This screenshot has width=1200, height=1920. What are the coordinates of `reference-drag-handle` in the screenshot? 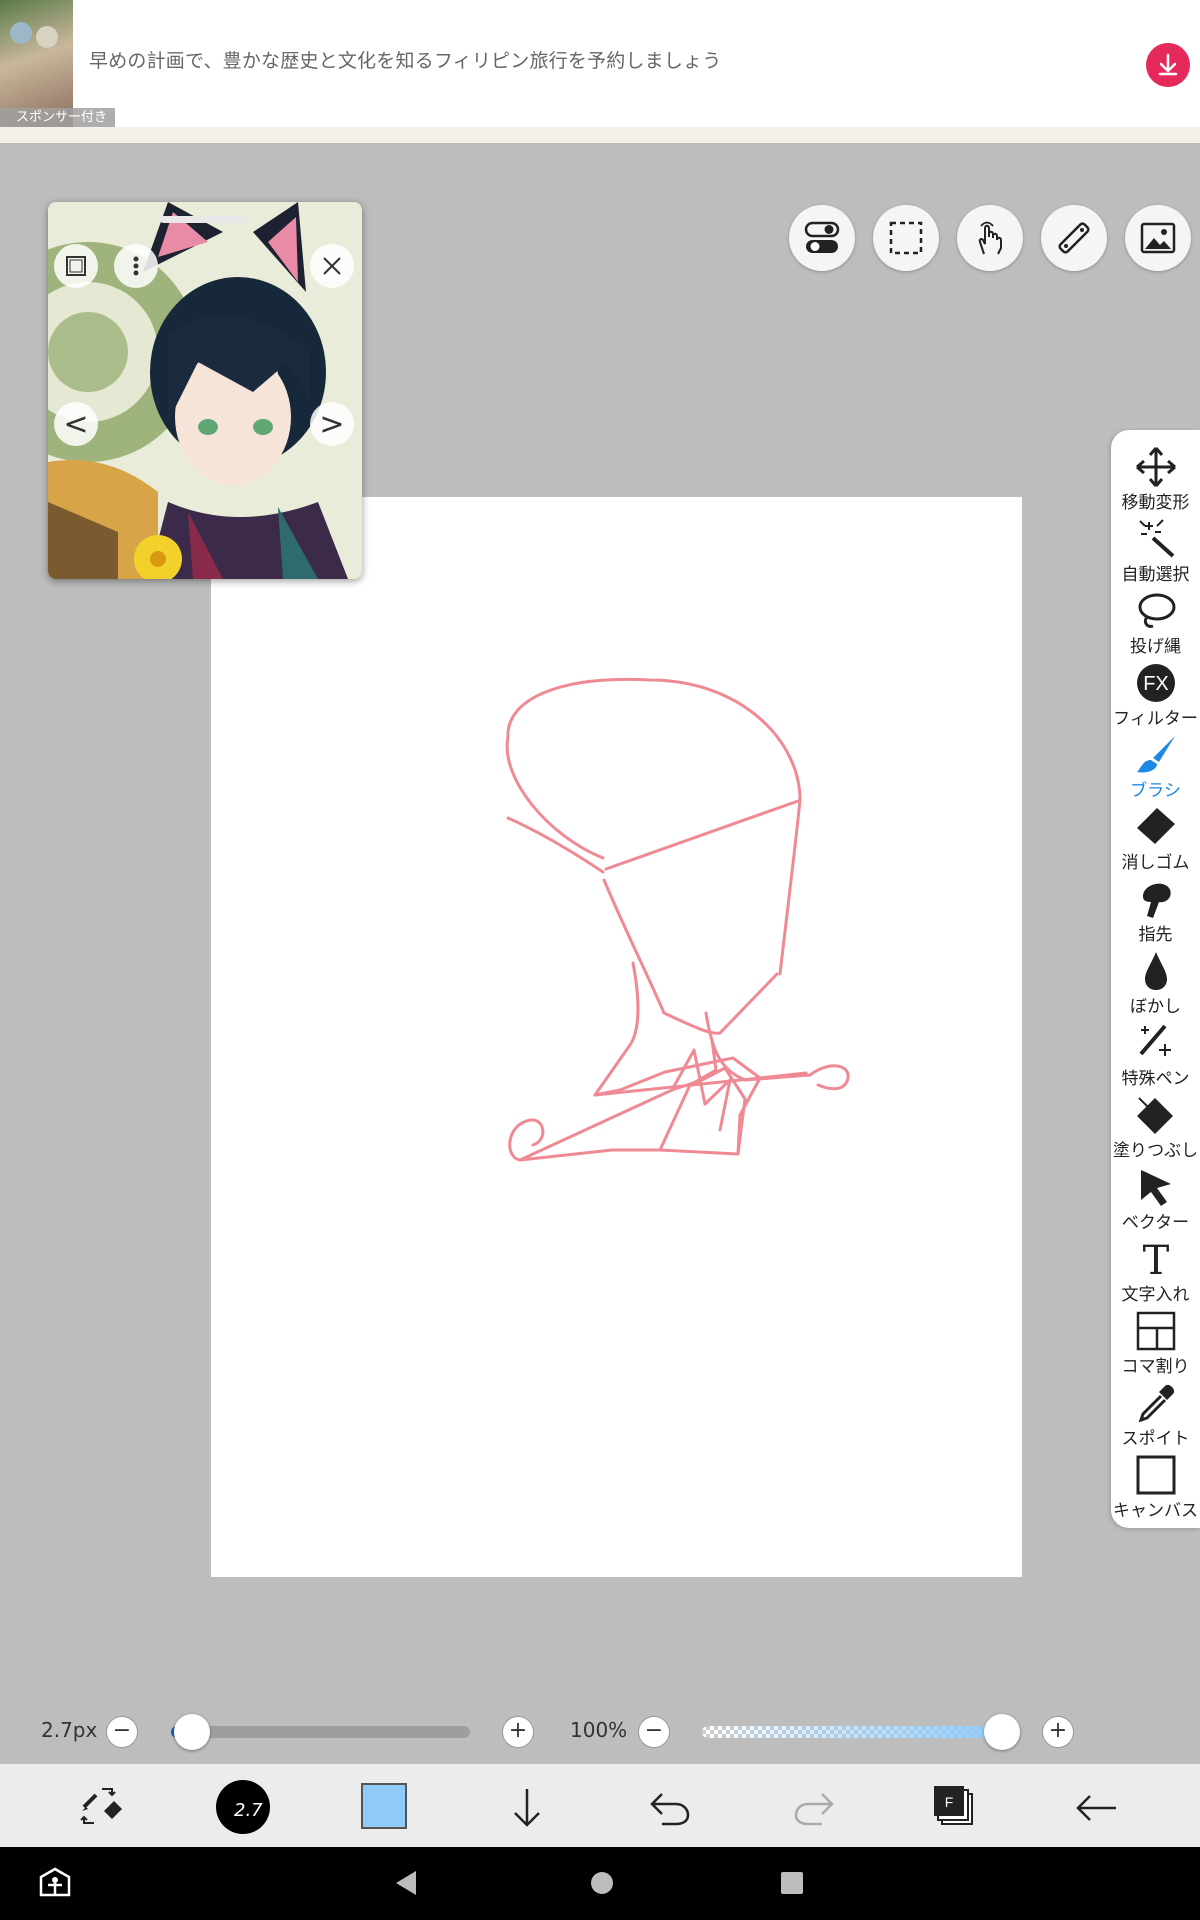 It's located at (205, 219).